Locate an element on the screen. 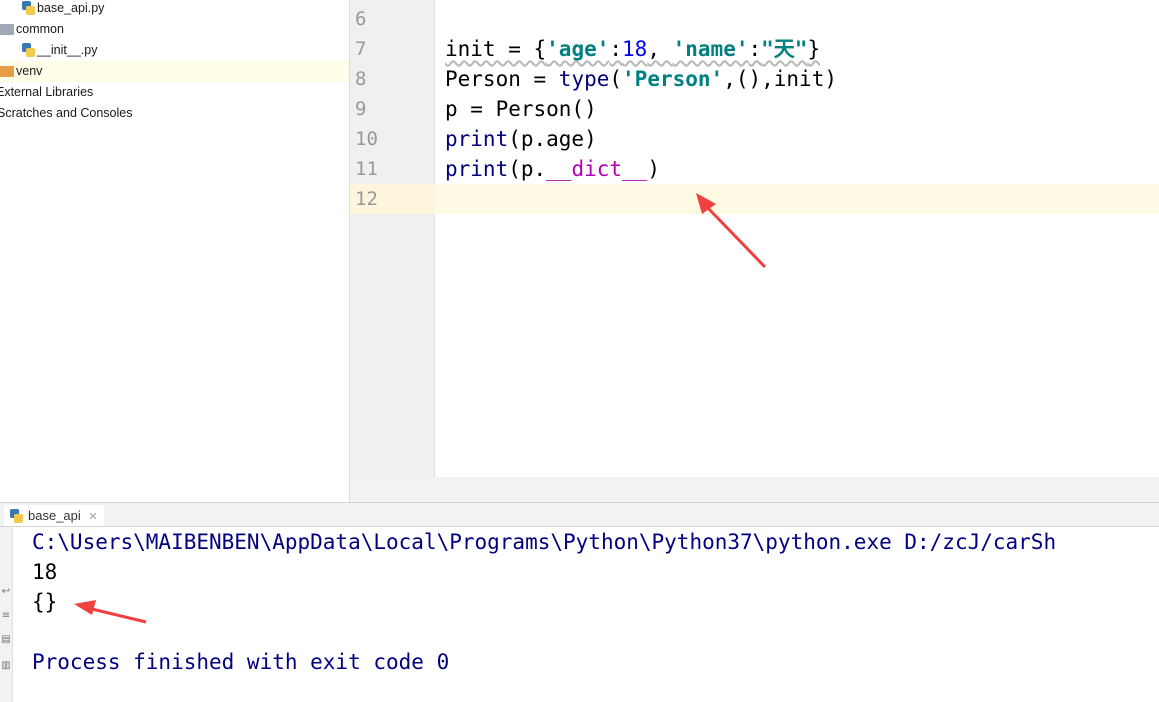  tree-item-label: __init__.py is located at coordinates (67, 50).